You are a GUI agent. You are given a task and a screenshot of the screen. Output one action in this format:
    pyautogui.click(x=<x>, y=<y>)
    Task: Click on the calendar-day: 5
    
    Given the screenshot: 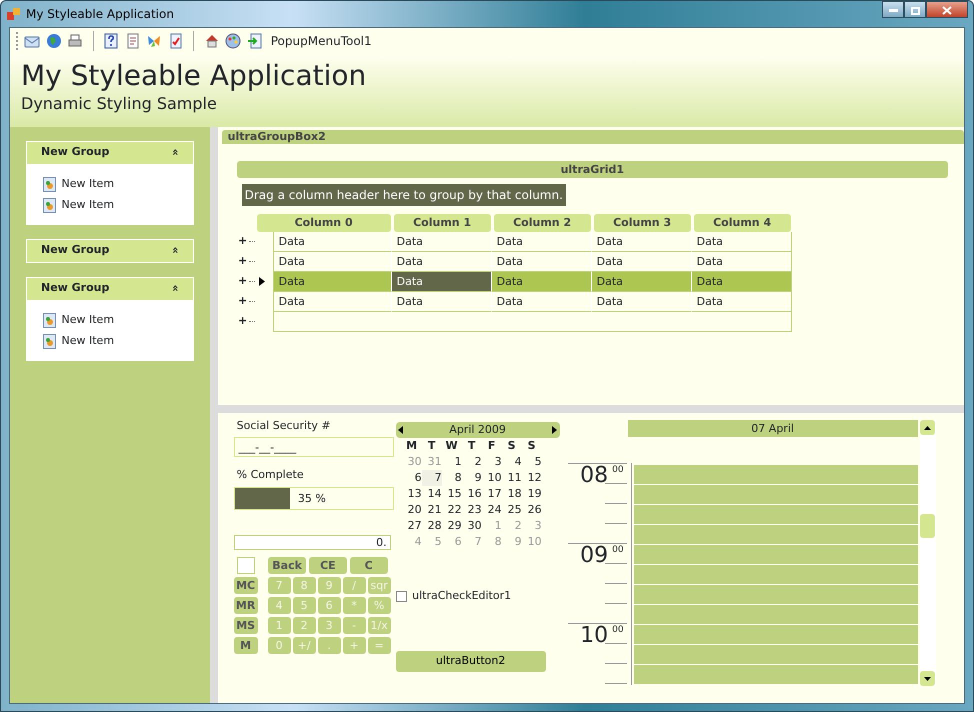 What is the action you would take?
    pyautogui.click(x=532, y=462)
    